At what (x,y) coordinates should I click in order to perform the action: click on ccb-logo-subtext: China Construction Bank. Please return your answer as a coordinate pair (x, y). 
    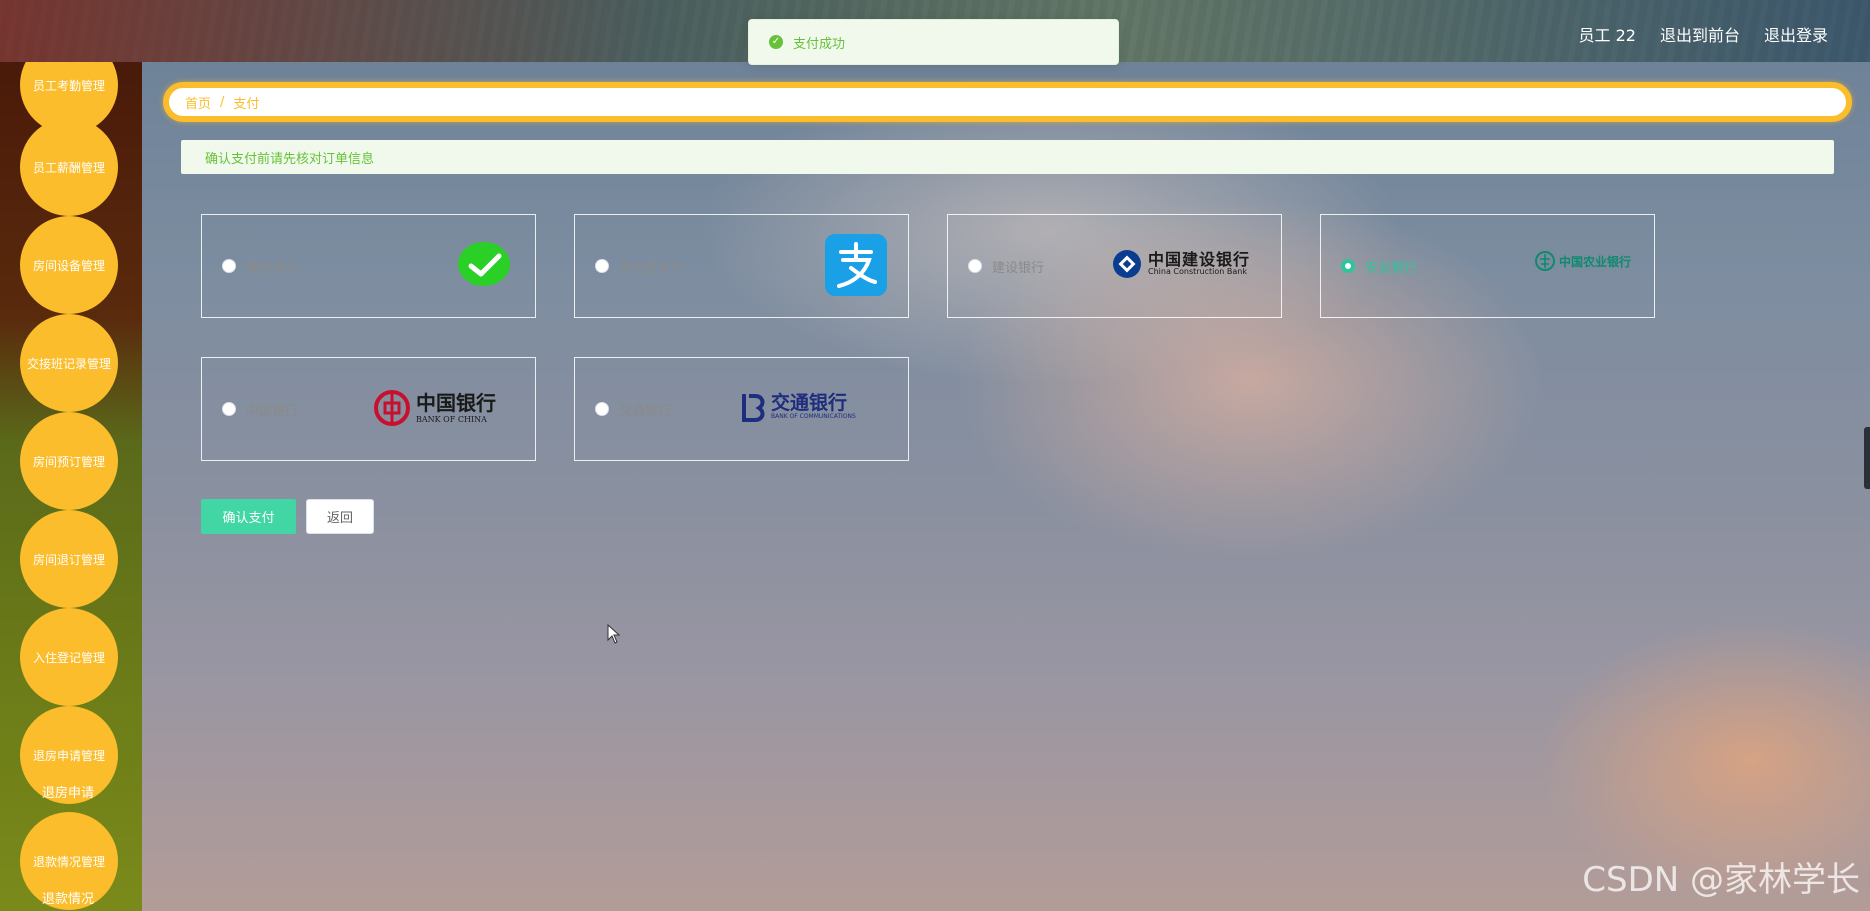
    Looking at the image, I should click on (1197, 272).